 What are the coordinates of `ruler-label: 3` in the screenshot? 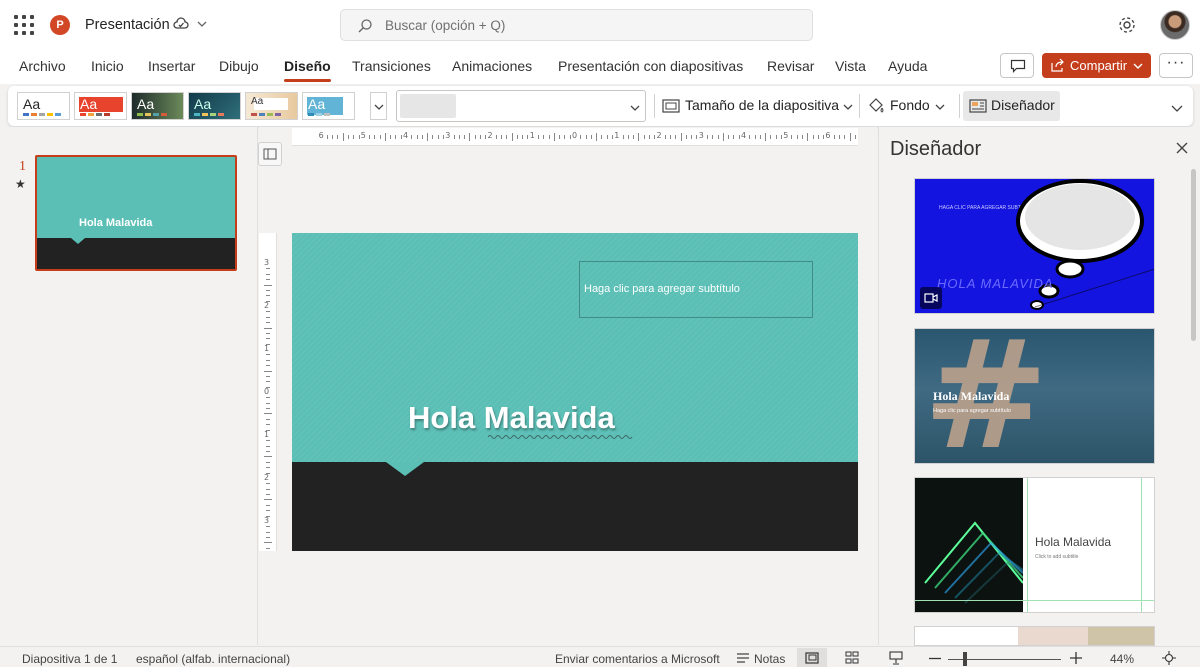 It's located at (448, 135).